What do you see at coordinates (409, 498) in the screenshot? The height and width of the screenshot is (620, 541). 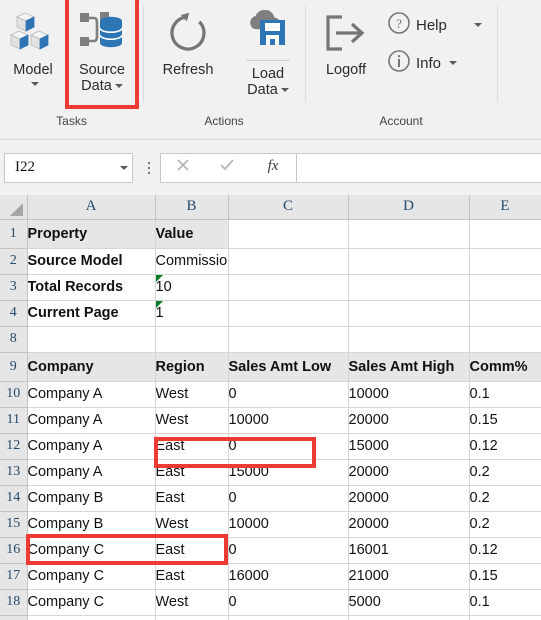 I see `cell-D14: 20000` at bounding box center [409, 498].